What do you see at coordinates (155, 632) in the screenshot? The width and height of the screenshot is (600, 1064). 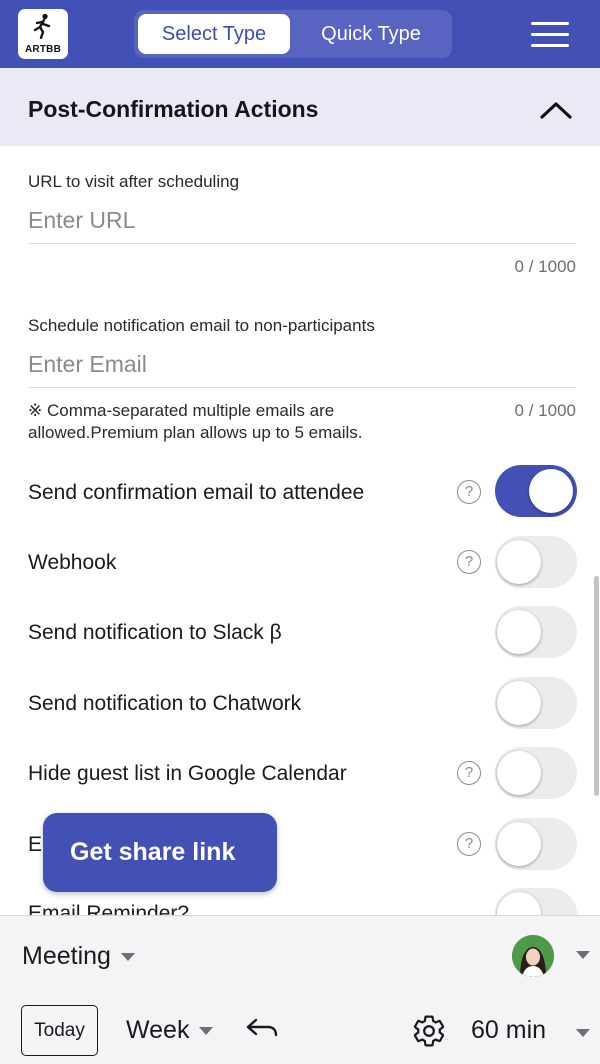 I see `toggle-label-slack: Send notification to Slack β` at bounding box center [155, 632].